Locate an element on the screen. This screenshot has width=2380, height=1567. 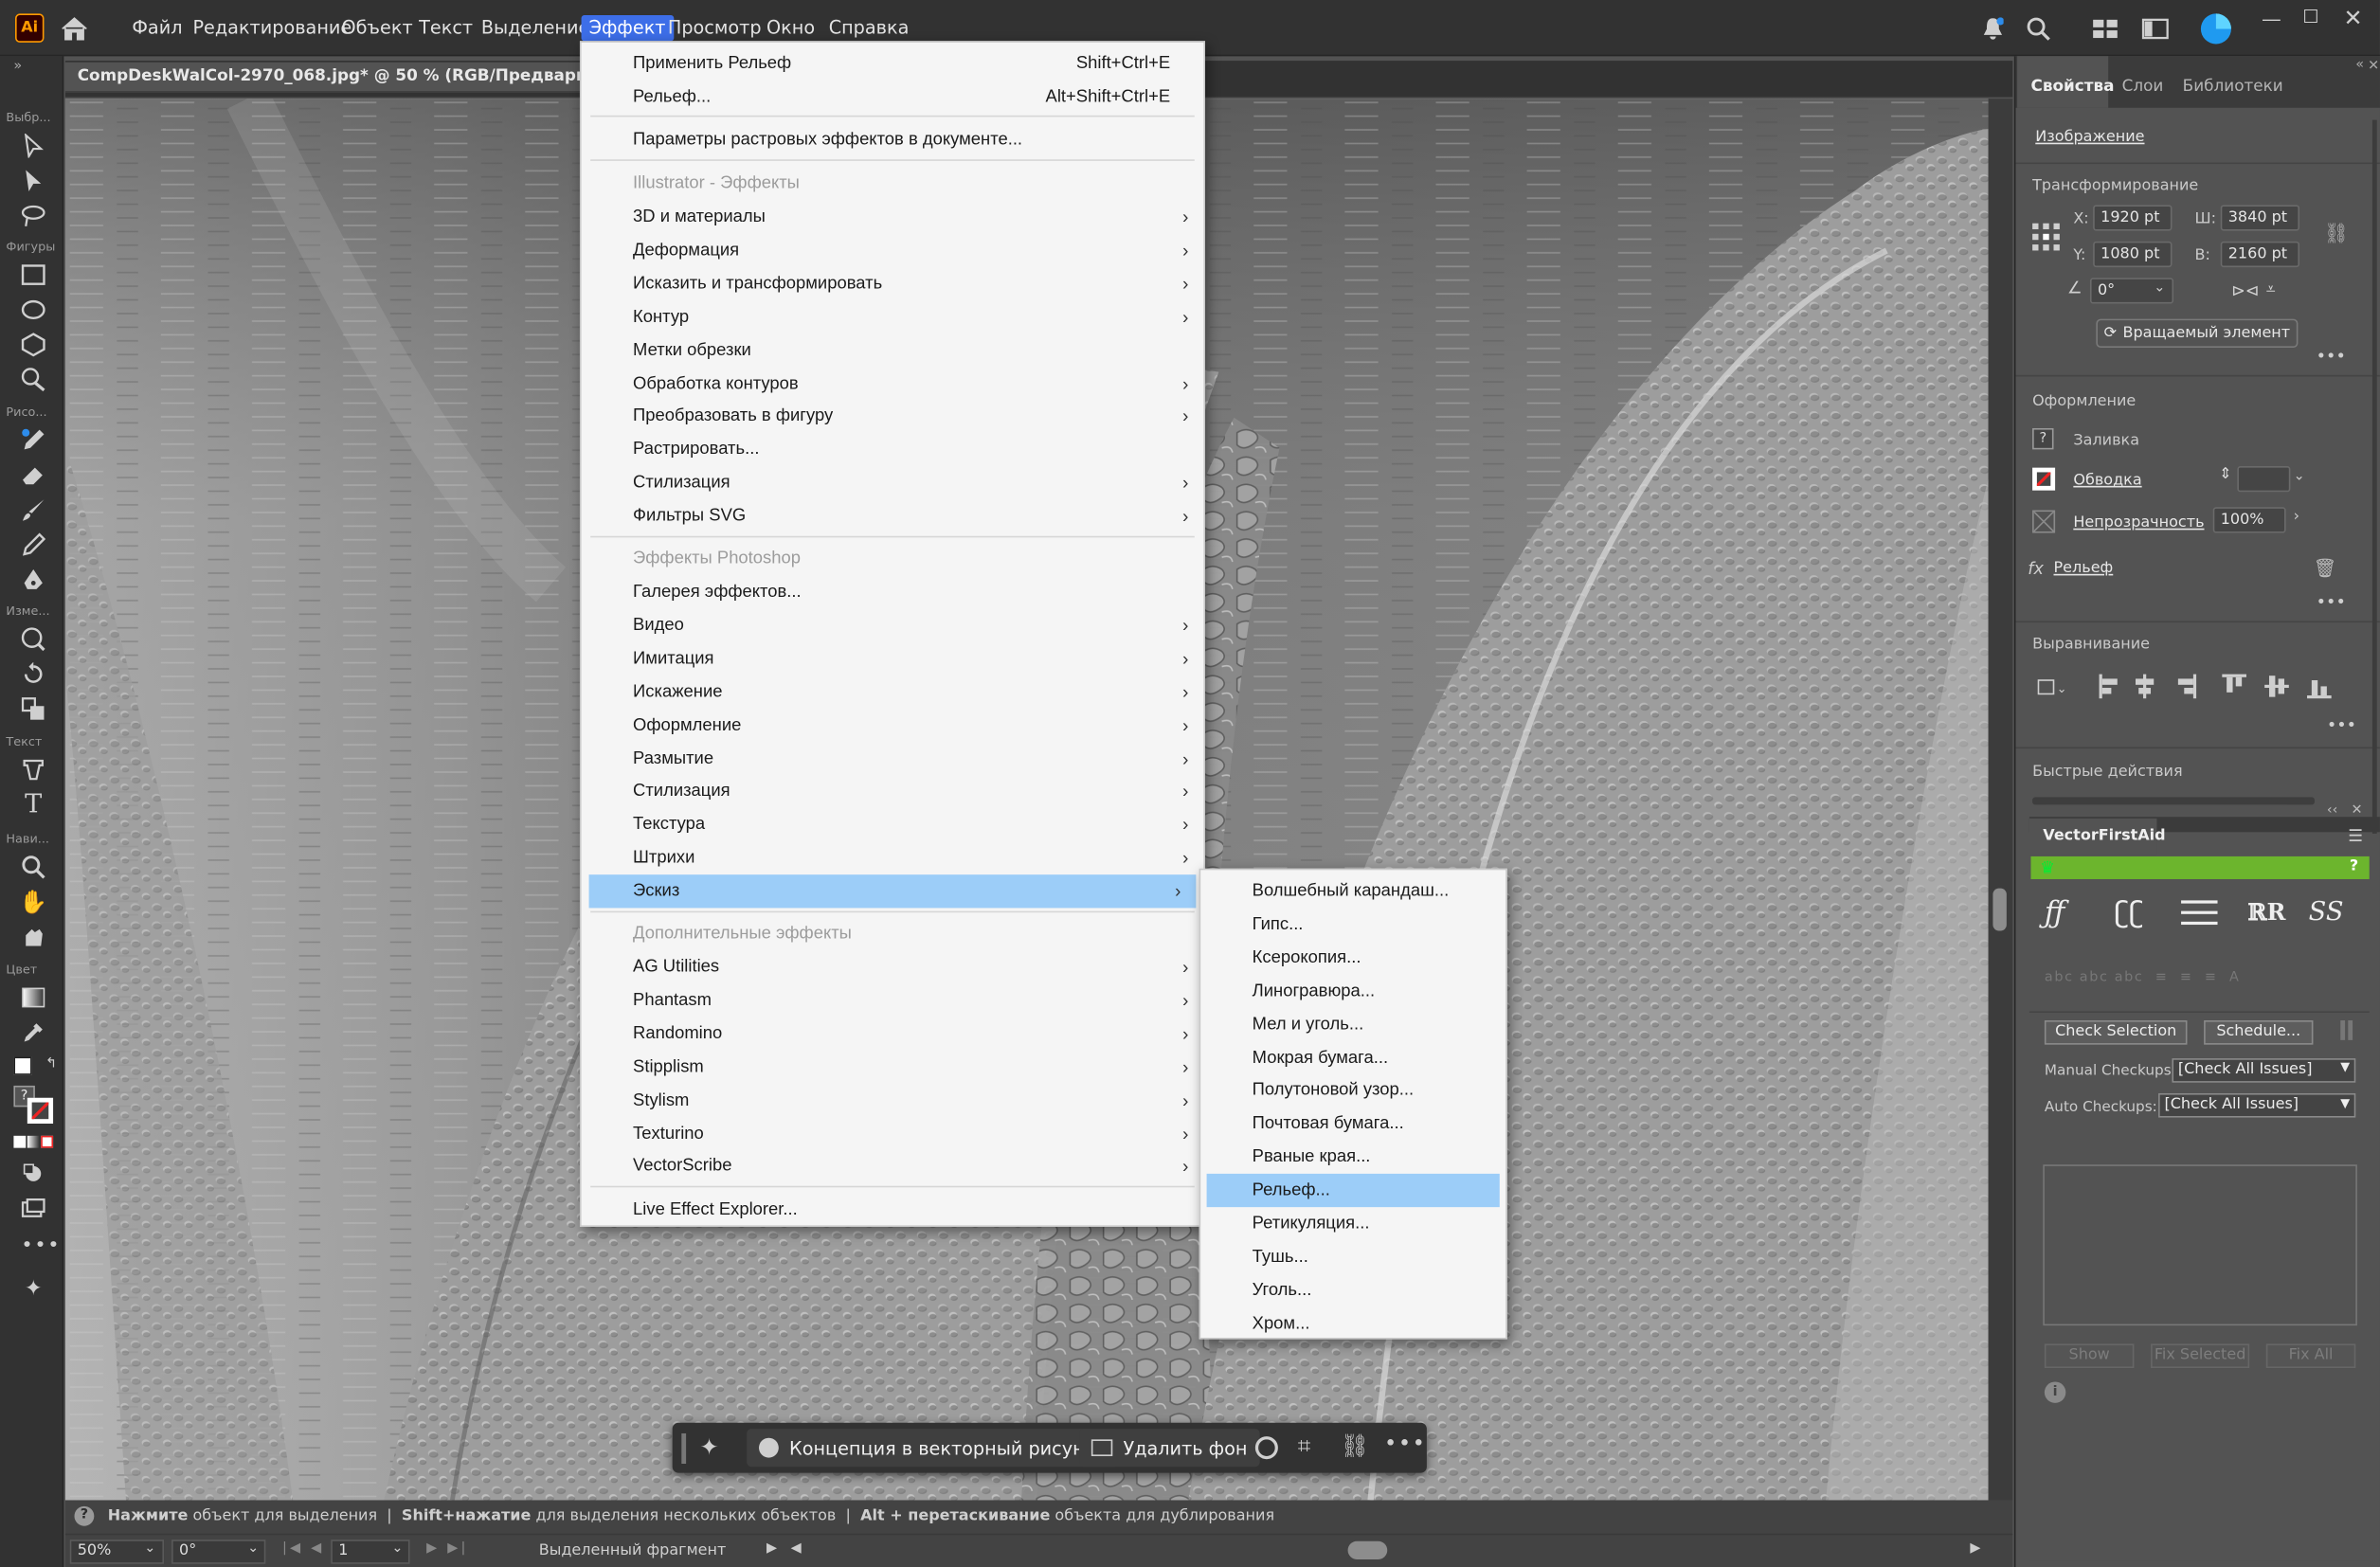
x-field: 1920 pt is located at coordinates (2133, 218).